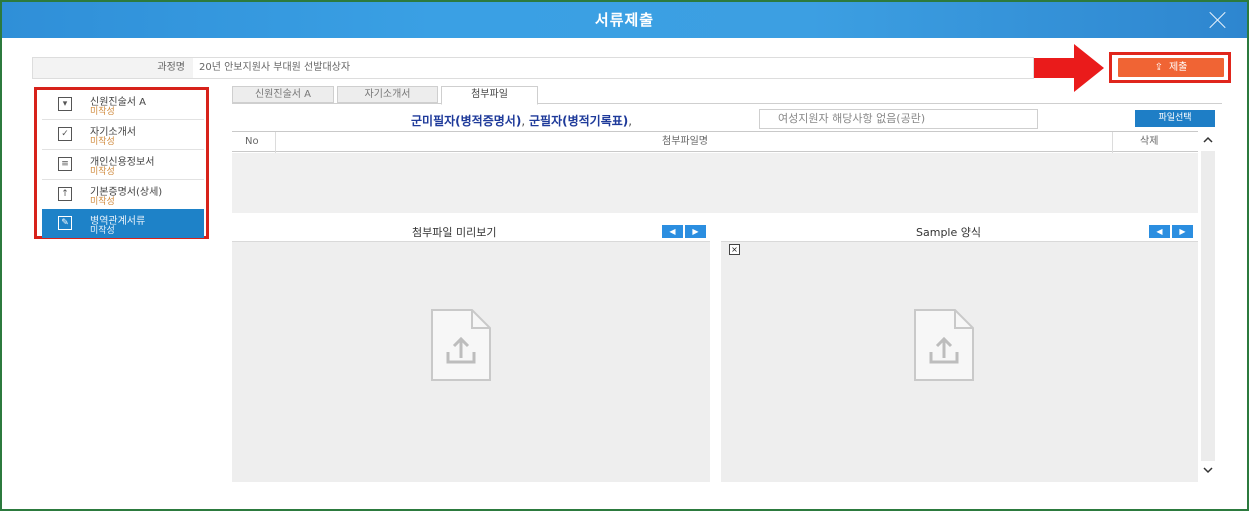 The width and height of the screenshot is (1249, 511). I want to click on chevron-up-icon, so click(1208, 140).